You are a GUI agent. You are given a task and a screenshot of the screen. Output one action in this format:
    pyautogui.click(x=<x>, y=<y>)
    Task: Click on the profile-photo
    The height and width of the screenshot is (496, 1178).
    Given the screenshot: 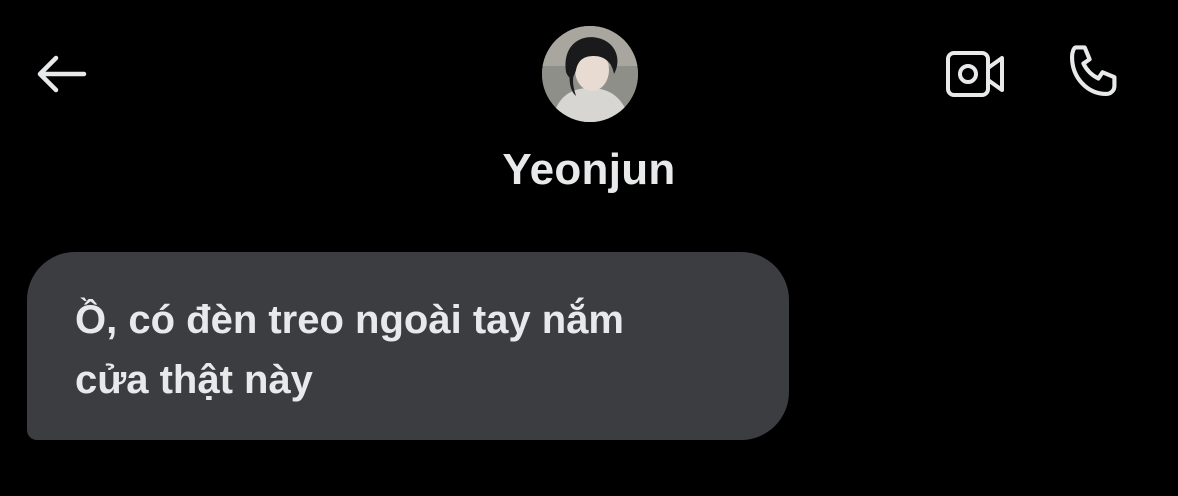 What is the action you would take?
    pyautogui.click(x=590, y=74)
    